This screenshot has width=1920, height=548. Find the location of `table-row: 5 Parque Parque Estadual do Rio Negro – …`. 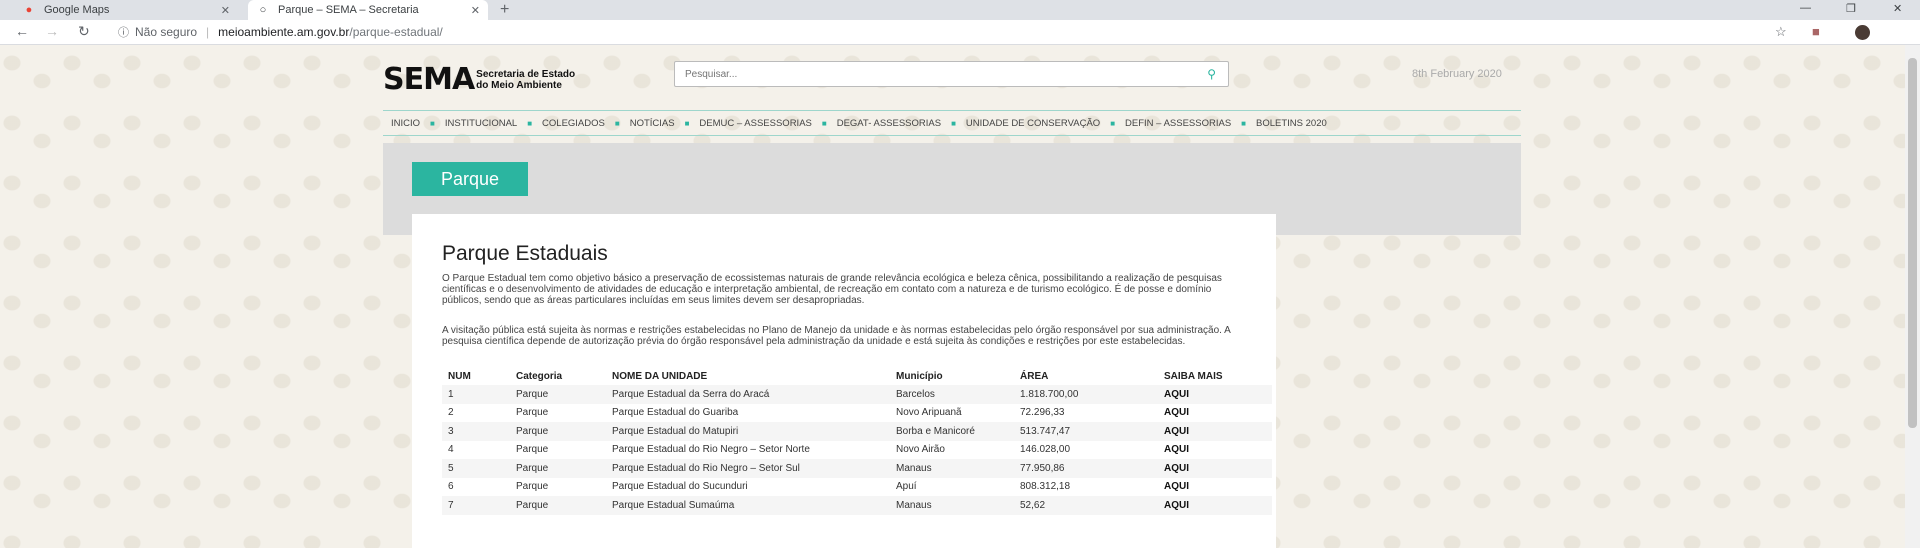

table-row: 5 Parque Parque Estadual do Rio Negro – … is located at coordinates (857, 468).